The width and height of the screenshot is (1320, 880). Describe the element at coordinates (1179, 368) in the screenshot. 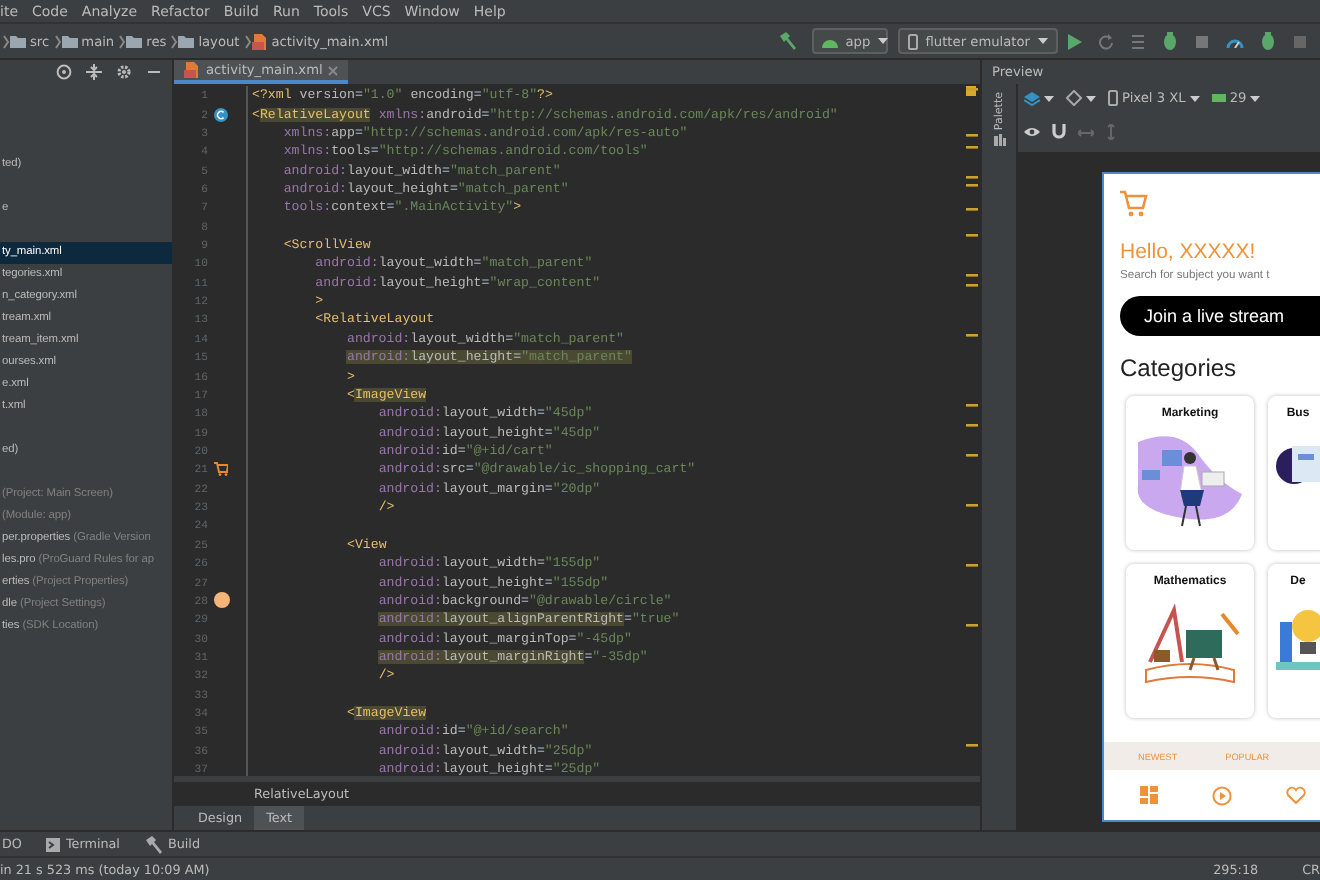

I see `section-title: Categories` at that location.